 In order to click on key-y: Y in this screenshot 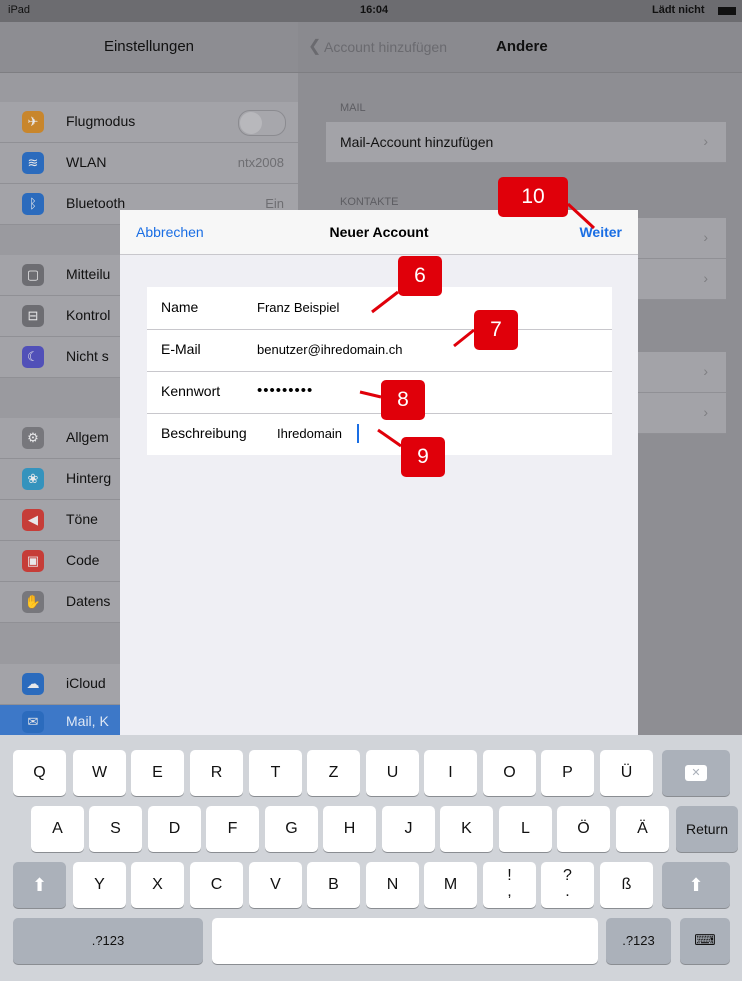, I will do `click(99, 885)`.